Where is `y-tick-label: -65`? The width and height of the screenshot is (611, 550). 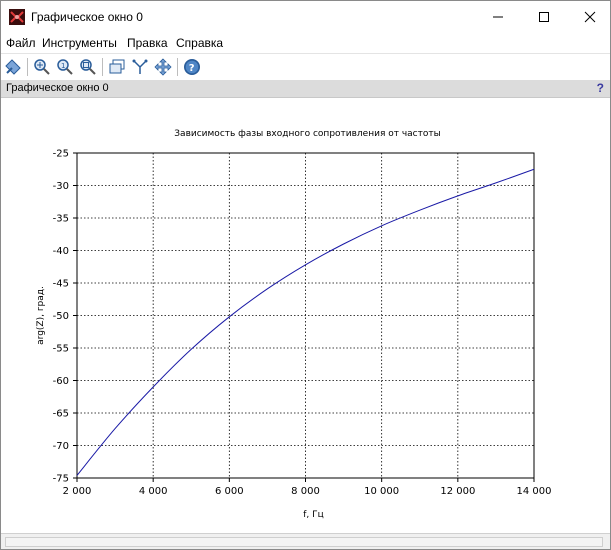 y-tick-label: -65 is located at coordinates (61, 414).